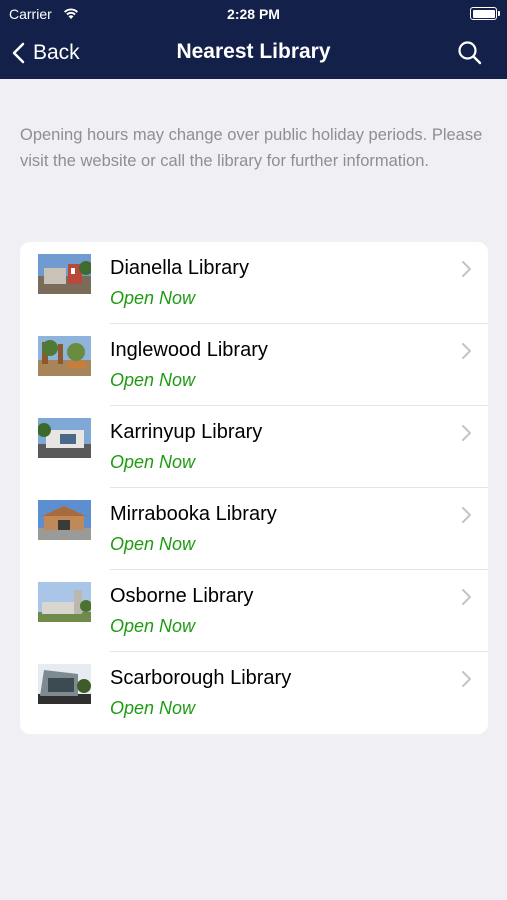 The width and height of the screenshot is (507, 900). What do you see at coordinates (189, 350) in the screenshot?
I see `library-name: Inglewood Library` at bounding box center [189, 350].